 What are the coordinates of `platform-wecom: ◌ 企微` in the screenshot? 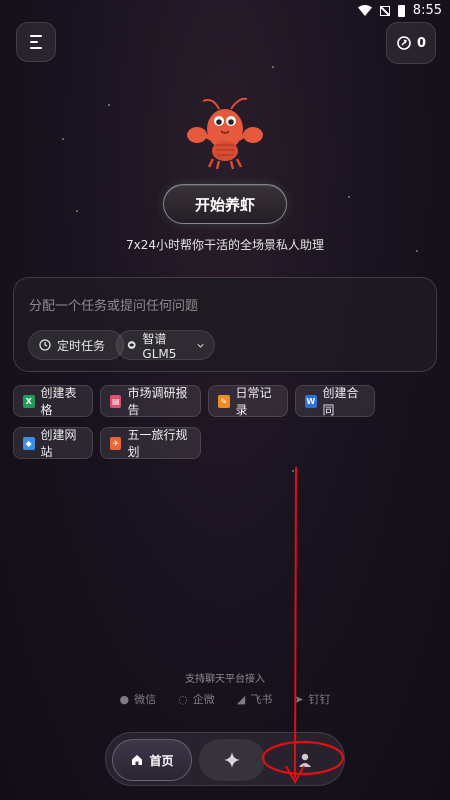 It's located at (196, 699).